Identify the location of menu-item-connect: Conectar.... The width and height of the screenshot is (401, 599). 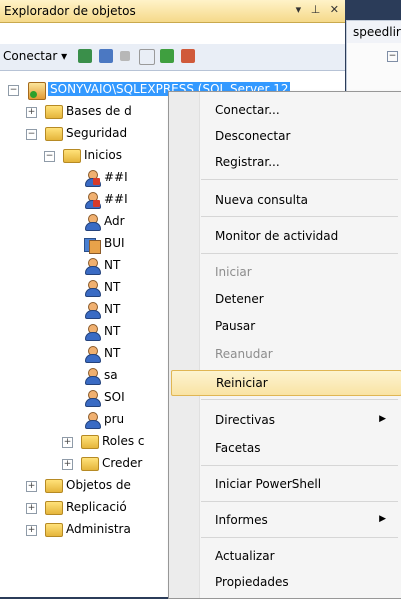
(285, 110).